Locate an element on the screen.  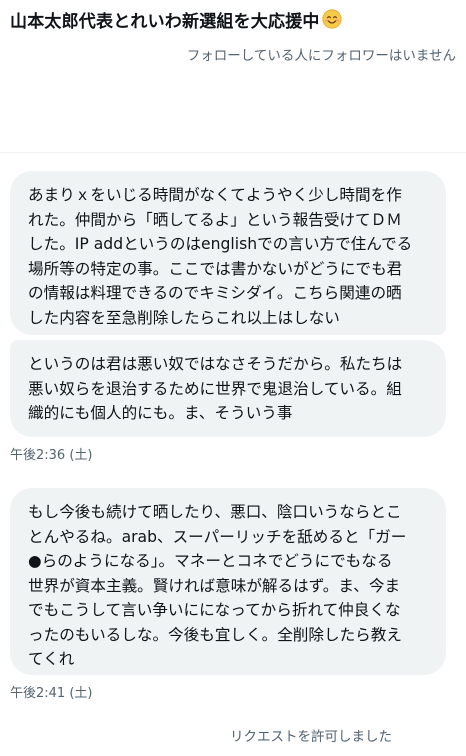
message-line: 織的にも個人的にも。ま、そういう事 is located at coordinates (160, 413).